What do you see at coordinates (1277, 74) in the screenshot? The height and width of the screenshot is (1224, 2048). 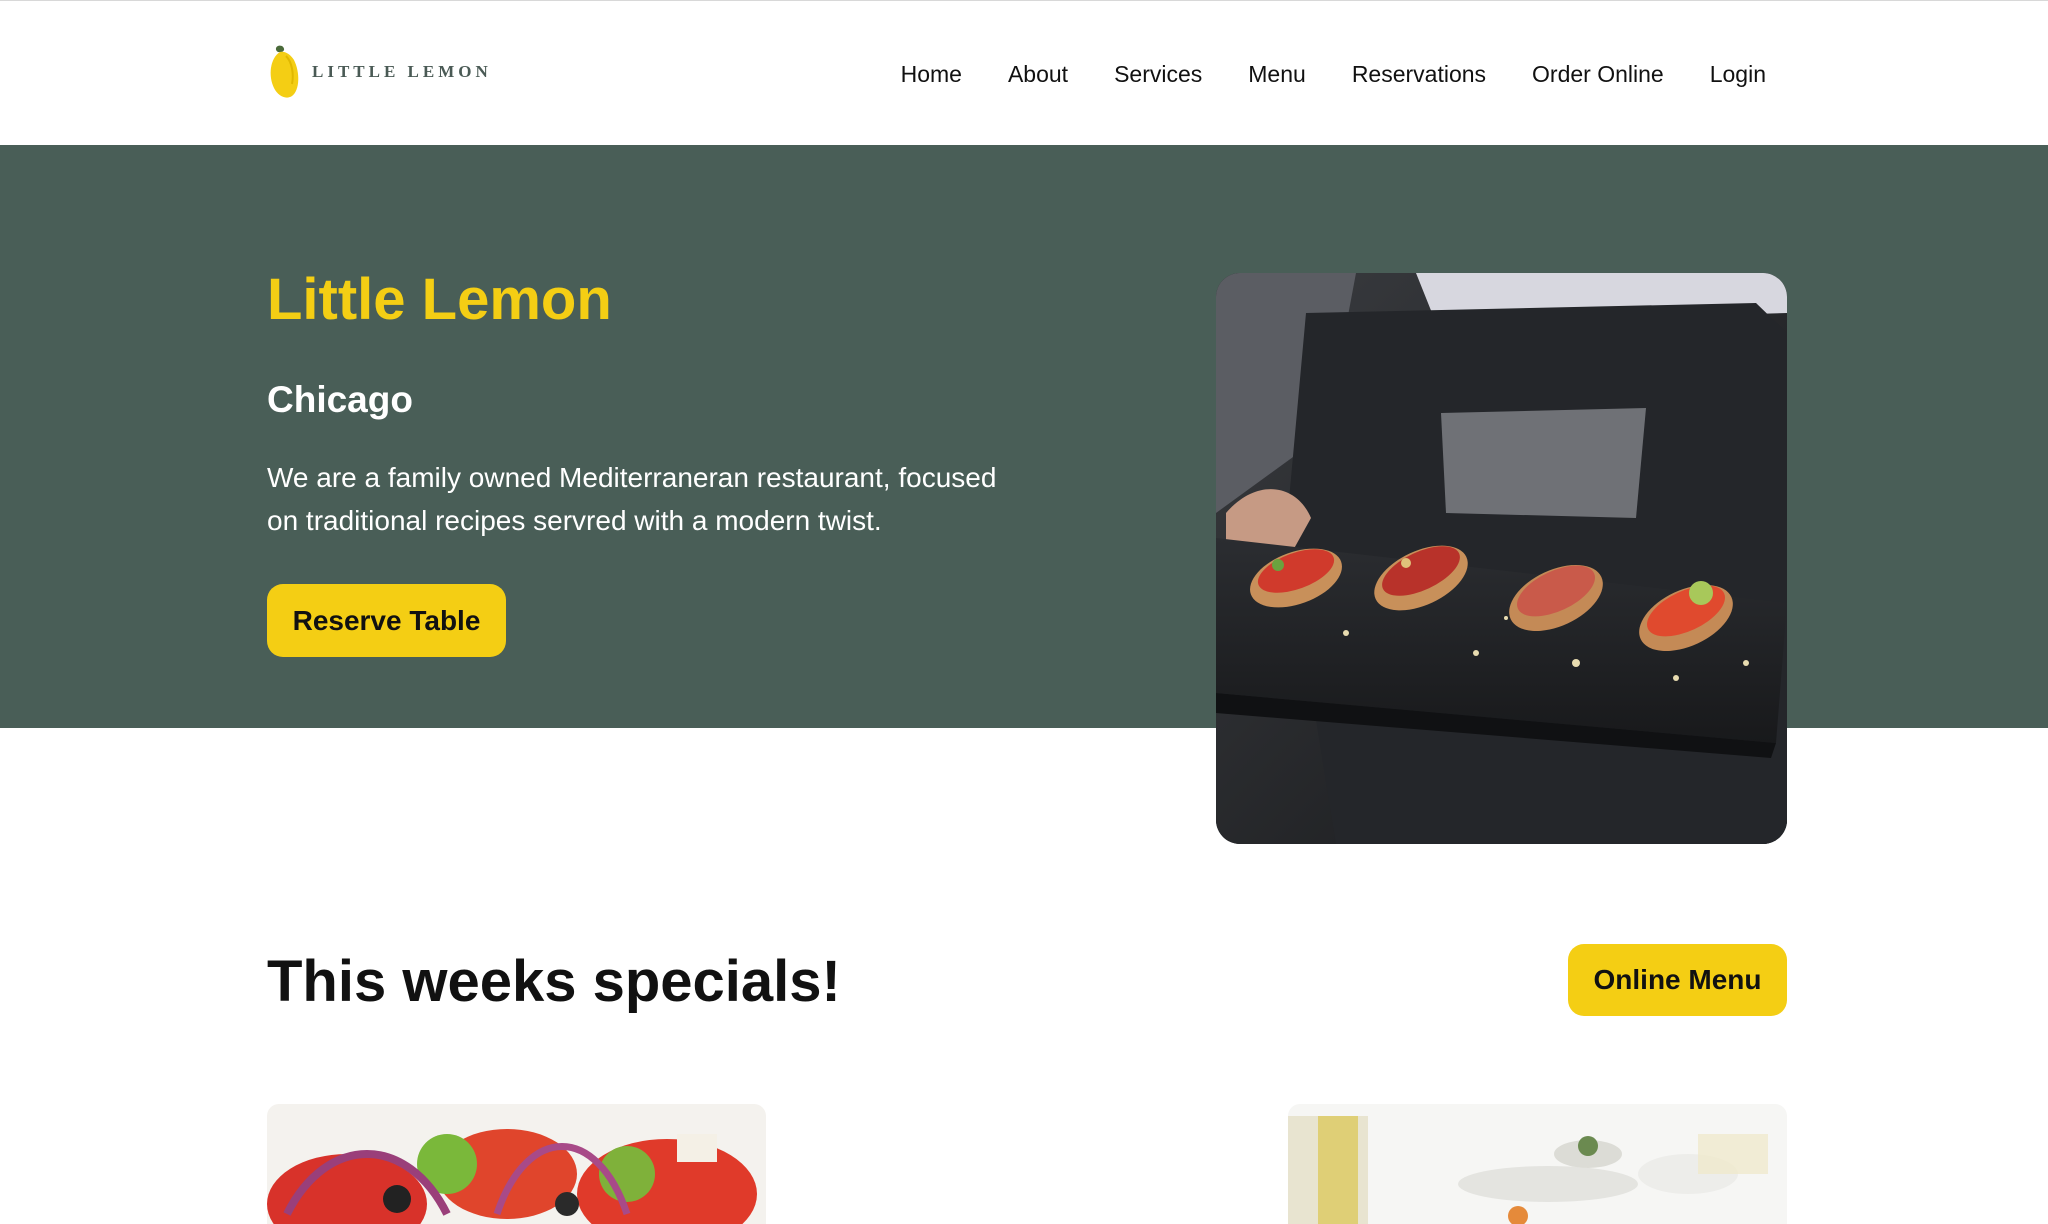 I see `nav-menu: Menu` at bounding box center [1277, 74].